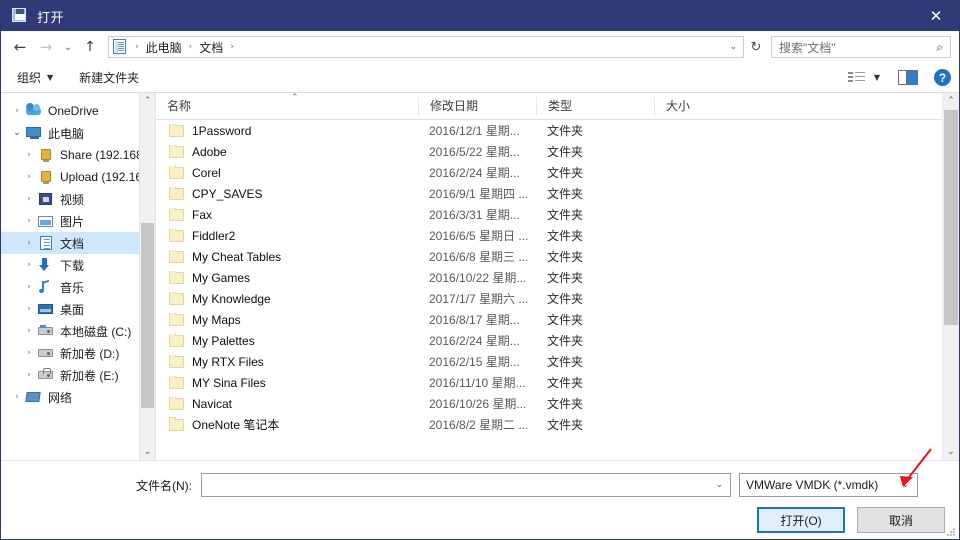  What do you see at coordinates (549, 361) in the screenshot?
I see `table-row: My RTX Files 2016/2/15 星期... 文件夹` at bounding box center [549, 361].